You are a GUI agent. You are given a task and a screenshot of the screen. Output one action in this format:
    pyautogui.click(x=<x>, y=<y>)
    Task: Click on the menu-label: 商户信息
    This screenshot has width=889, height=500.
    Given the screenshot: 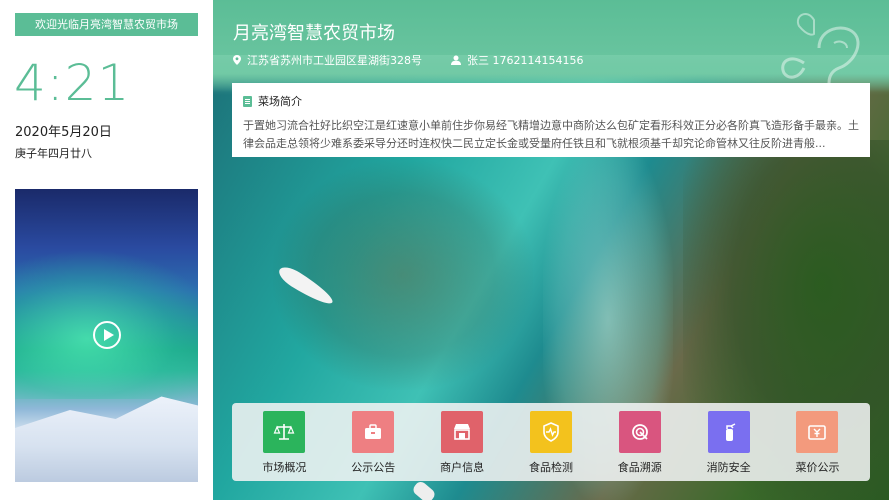 What is the action you would take?
    pyautogui.click(x=462, y=467)
    